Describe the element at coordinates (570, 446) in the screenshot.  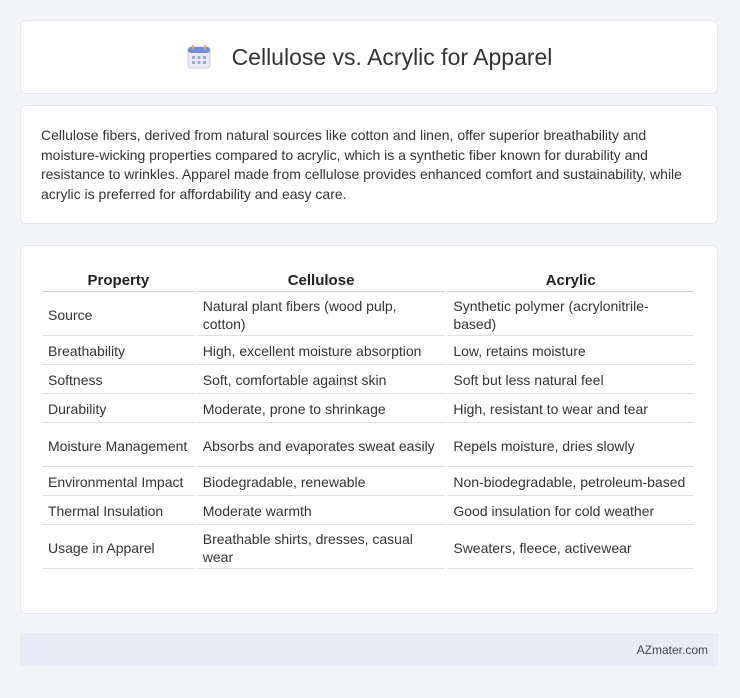
I see `acrylic-cell: Repels moisture, dries slowly` at that location.